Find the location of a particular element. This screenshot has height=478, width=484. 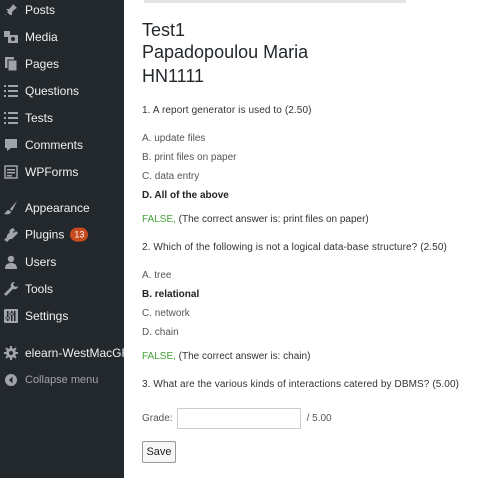

grade-input is located at coordinates (238, 418).